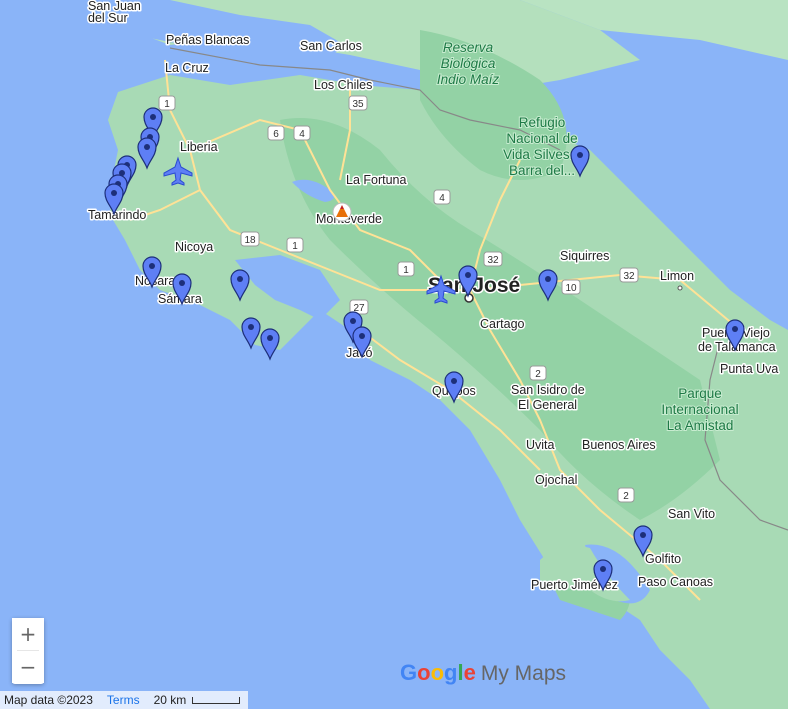 This screenshot has height=709, width=788. I want to click on terms-link: Terms, so click(123, 700).